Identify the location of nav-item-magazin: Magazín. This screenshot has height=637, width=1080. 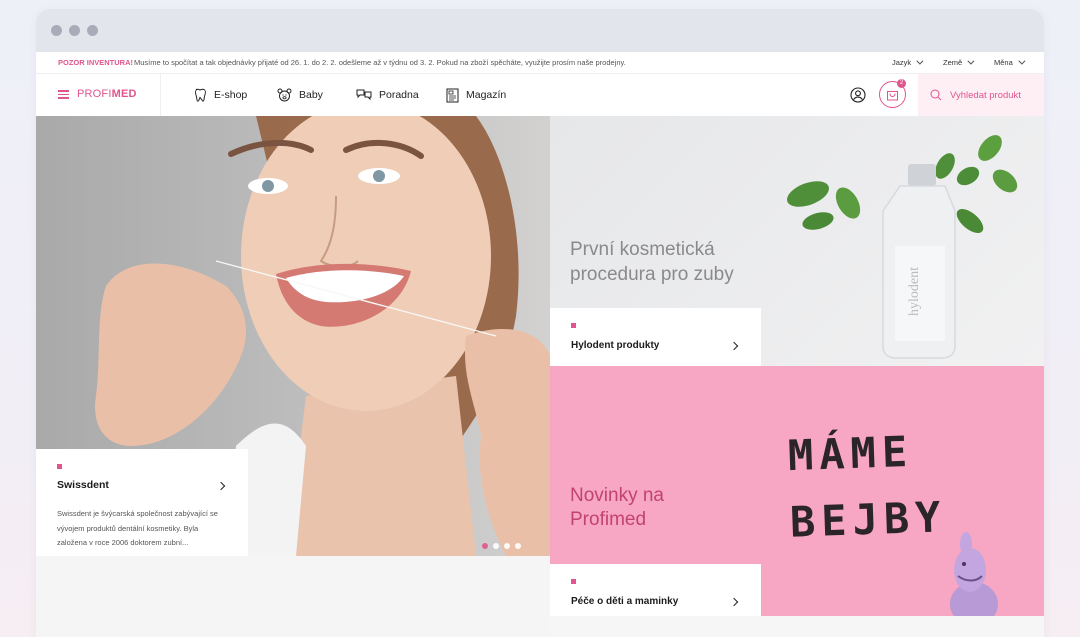
(476, 95).